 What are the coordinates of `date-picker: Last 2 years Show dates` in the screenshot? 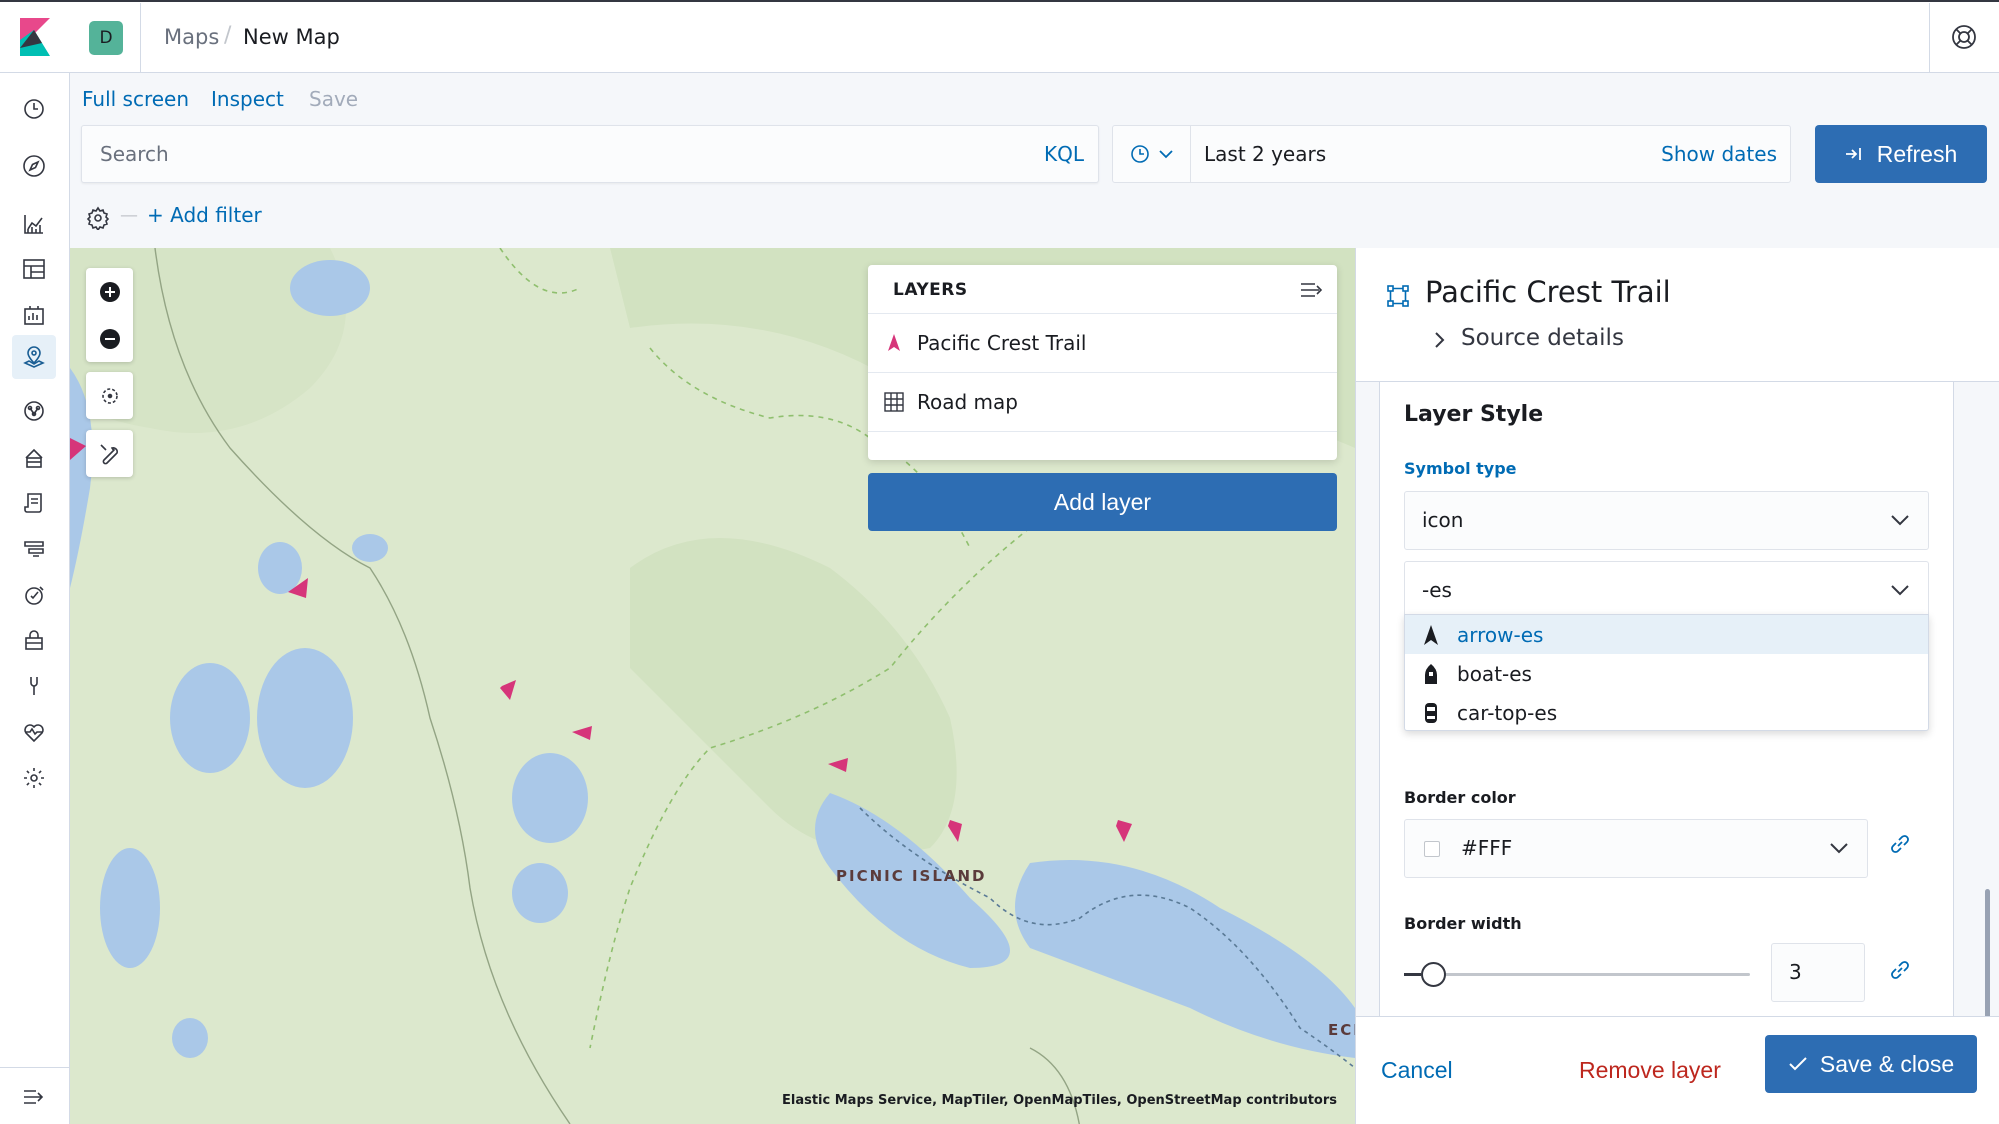 It's located at (1451, 154).